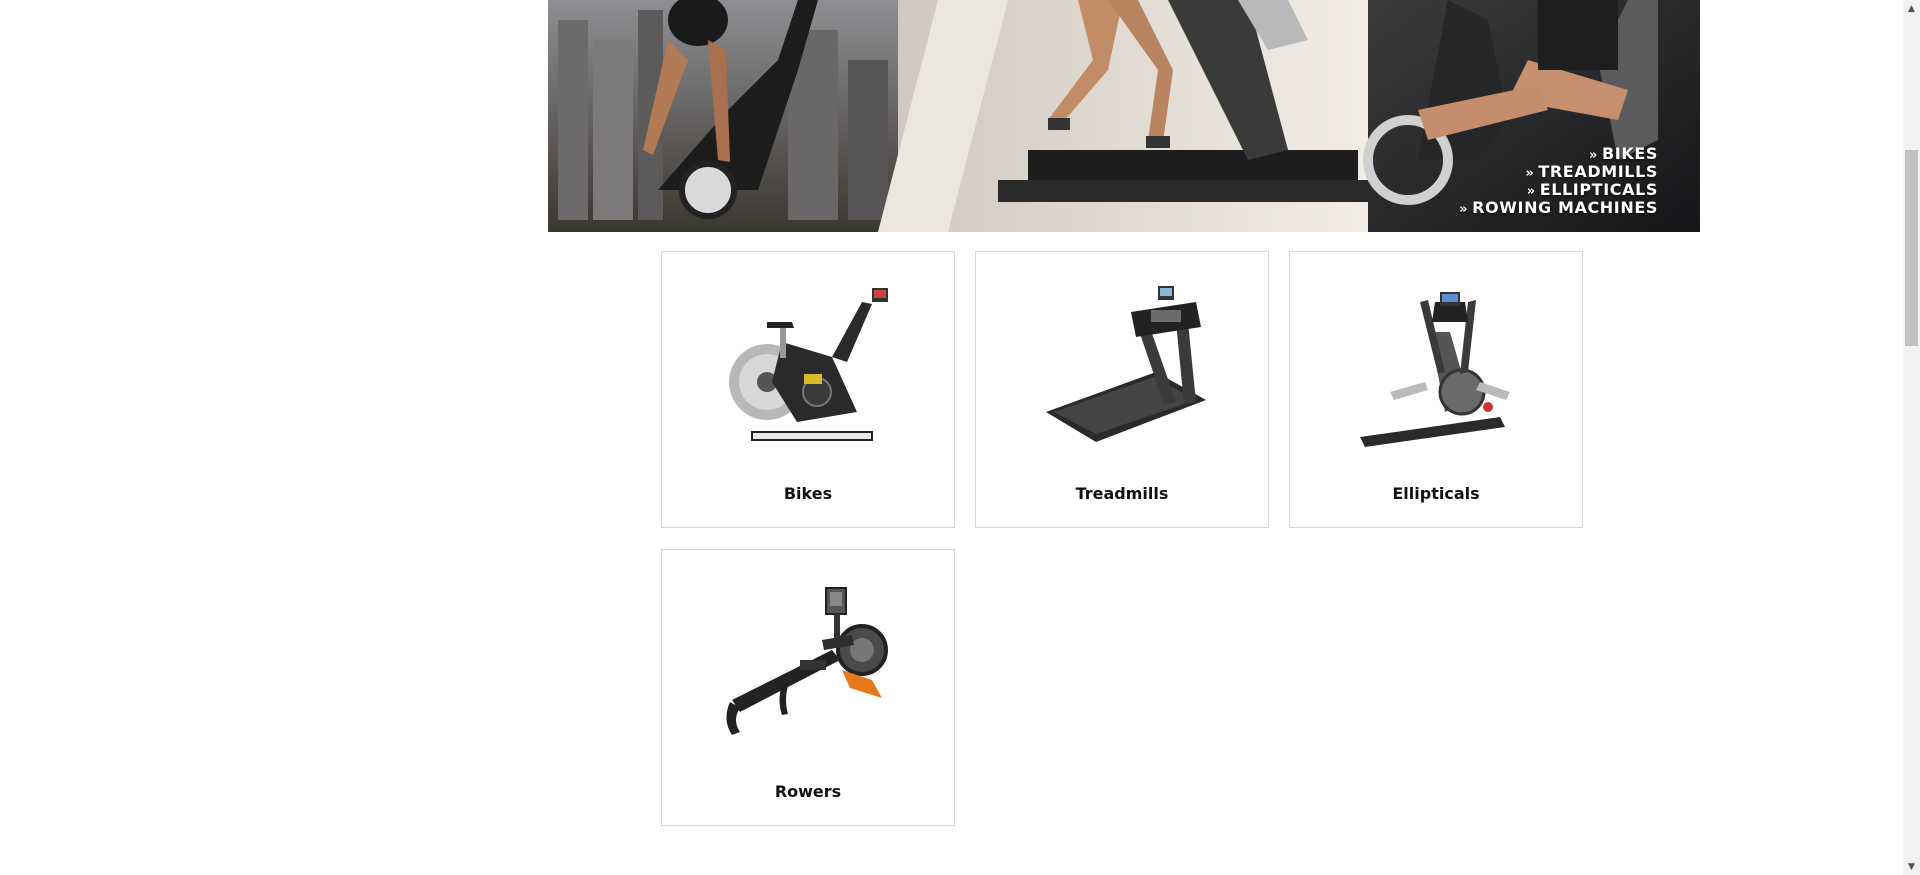 The width and height of the screenshot is (1920, 875). What do you see at coordinates (1911, 8) in the screenshot?
I see `scroll-up-arrow-icon: ▲` at bounding box center [1911, 8].